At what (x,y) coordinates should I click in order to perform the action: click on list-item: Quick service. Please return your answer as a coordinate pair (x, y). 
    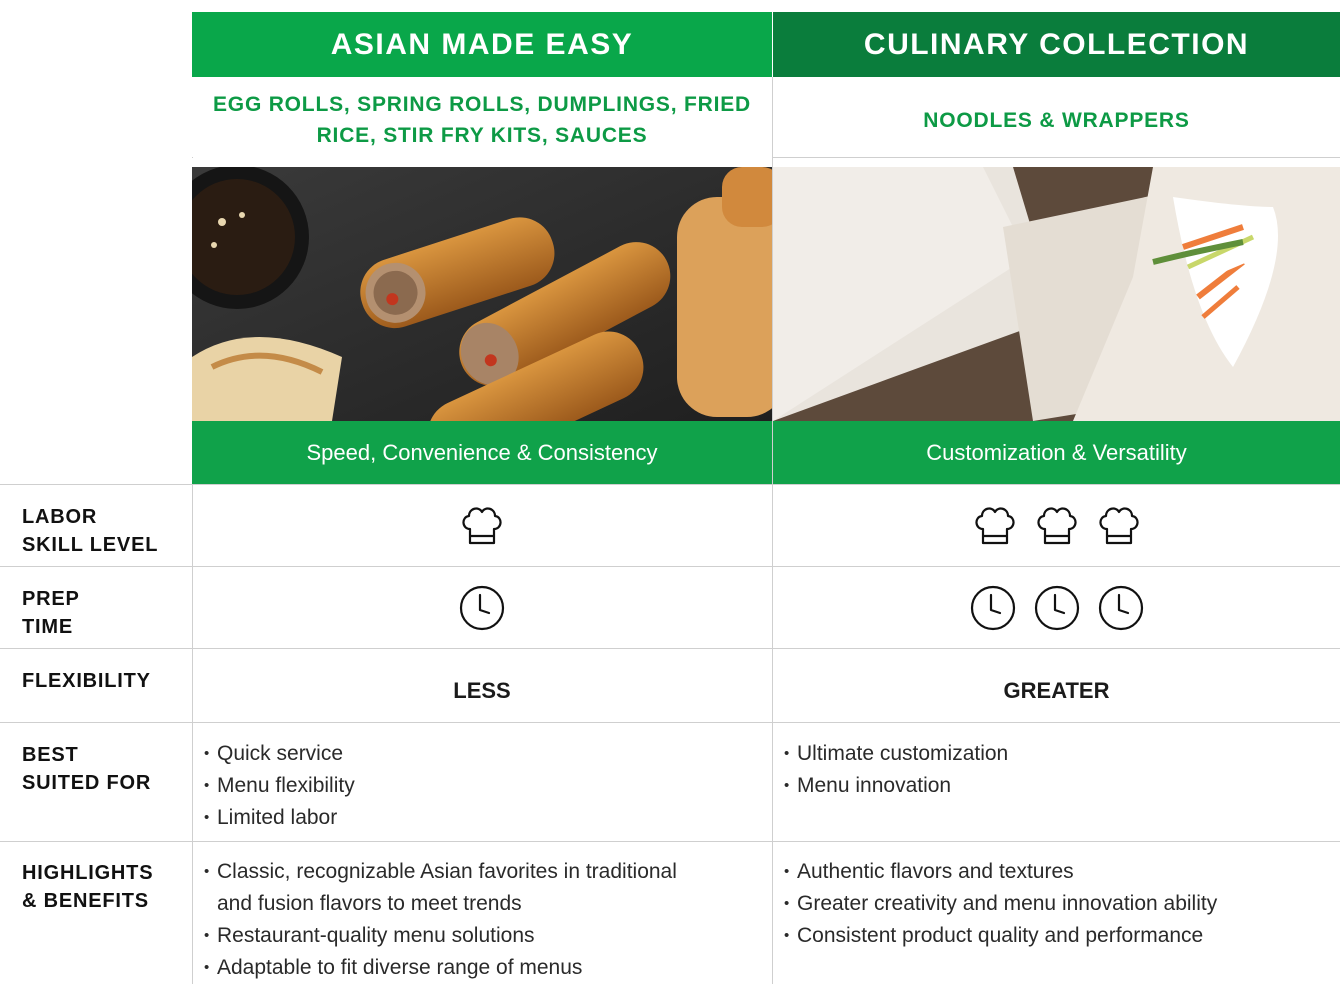
    Looking at the image, I should click on (484, 754).